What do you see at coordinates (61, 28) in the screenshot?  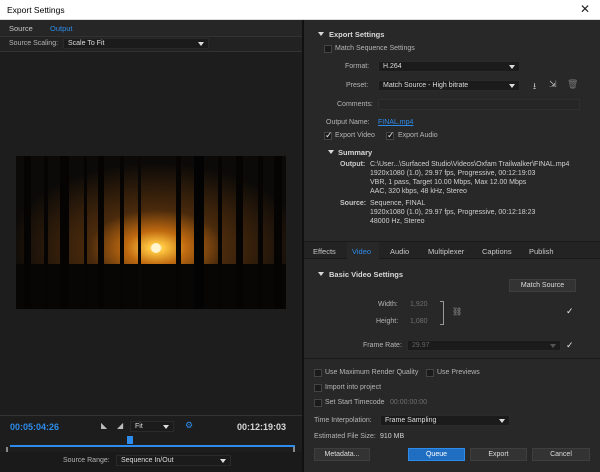 I see `tab-output: Output` at bounding box center [61, 28].